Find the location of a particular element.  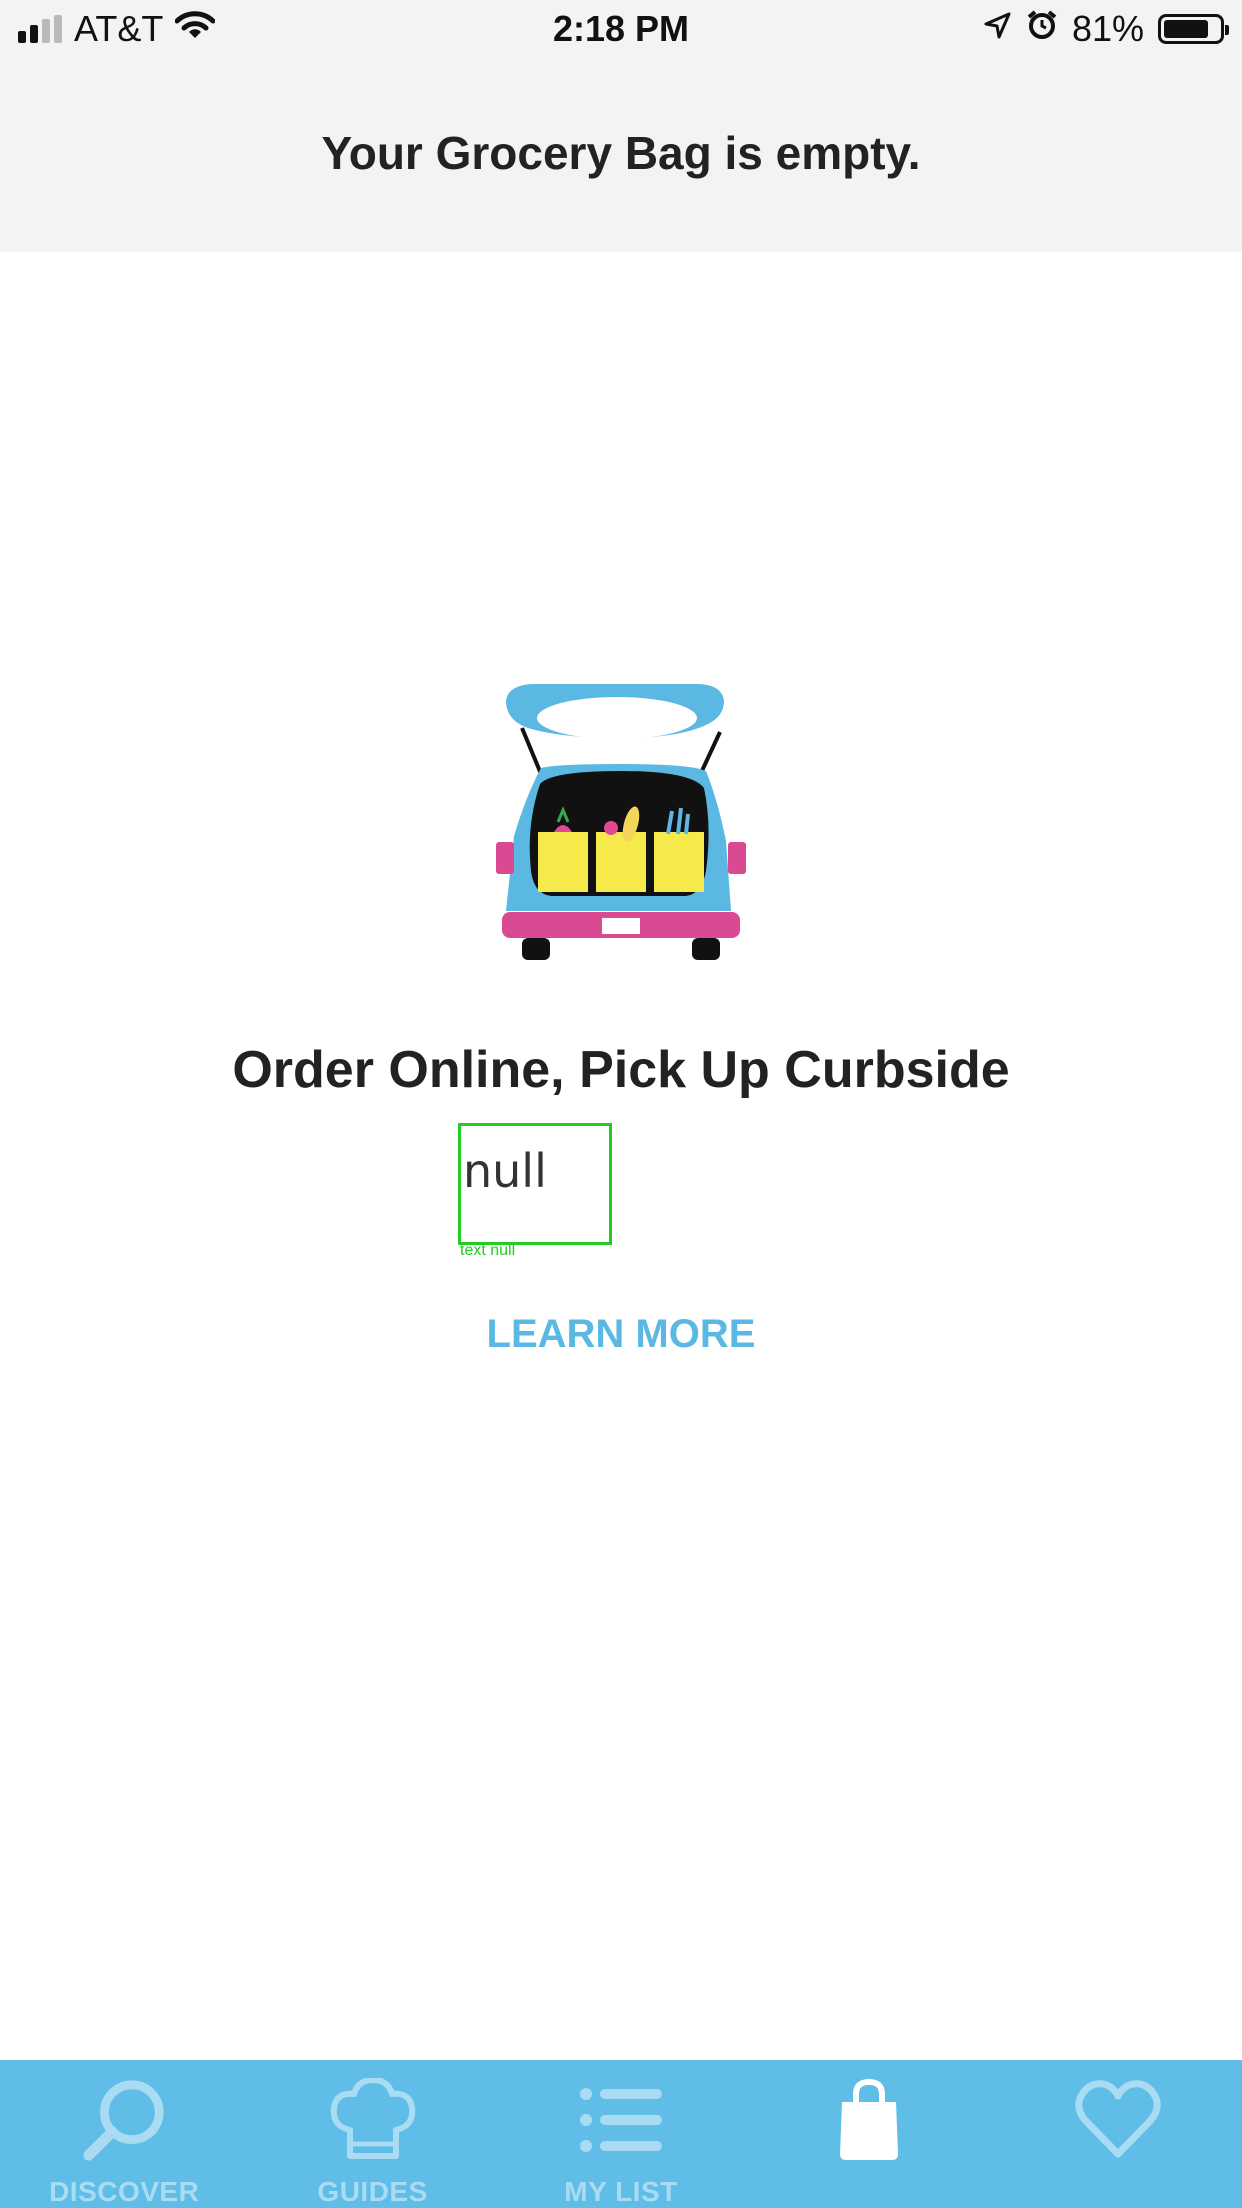

description-placeholder: null is located at coordinates (535, 1184).